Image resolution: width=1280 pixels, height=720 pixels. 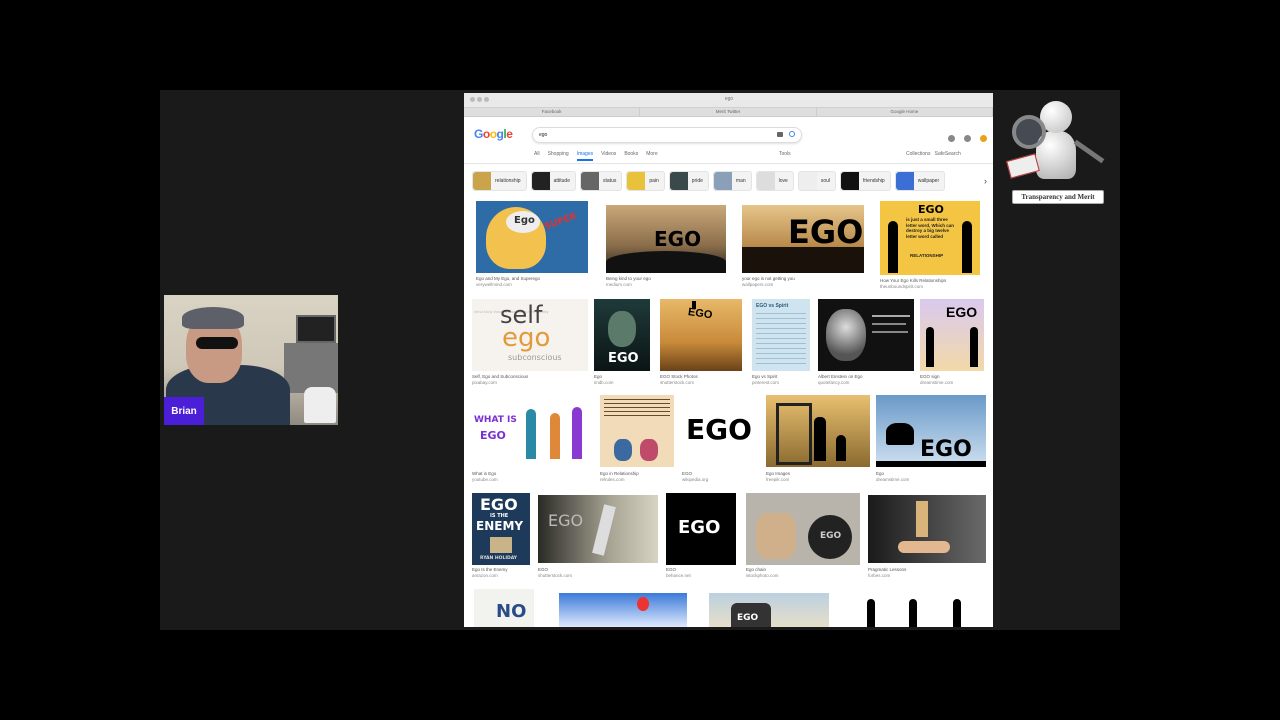 What do you see at coordinates (728, 112) in the screenshot?
I see `tab-merit-twitter: Merit Twitter` at bounding box center [728, 112].